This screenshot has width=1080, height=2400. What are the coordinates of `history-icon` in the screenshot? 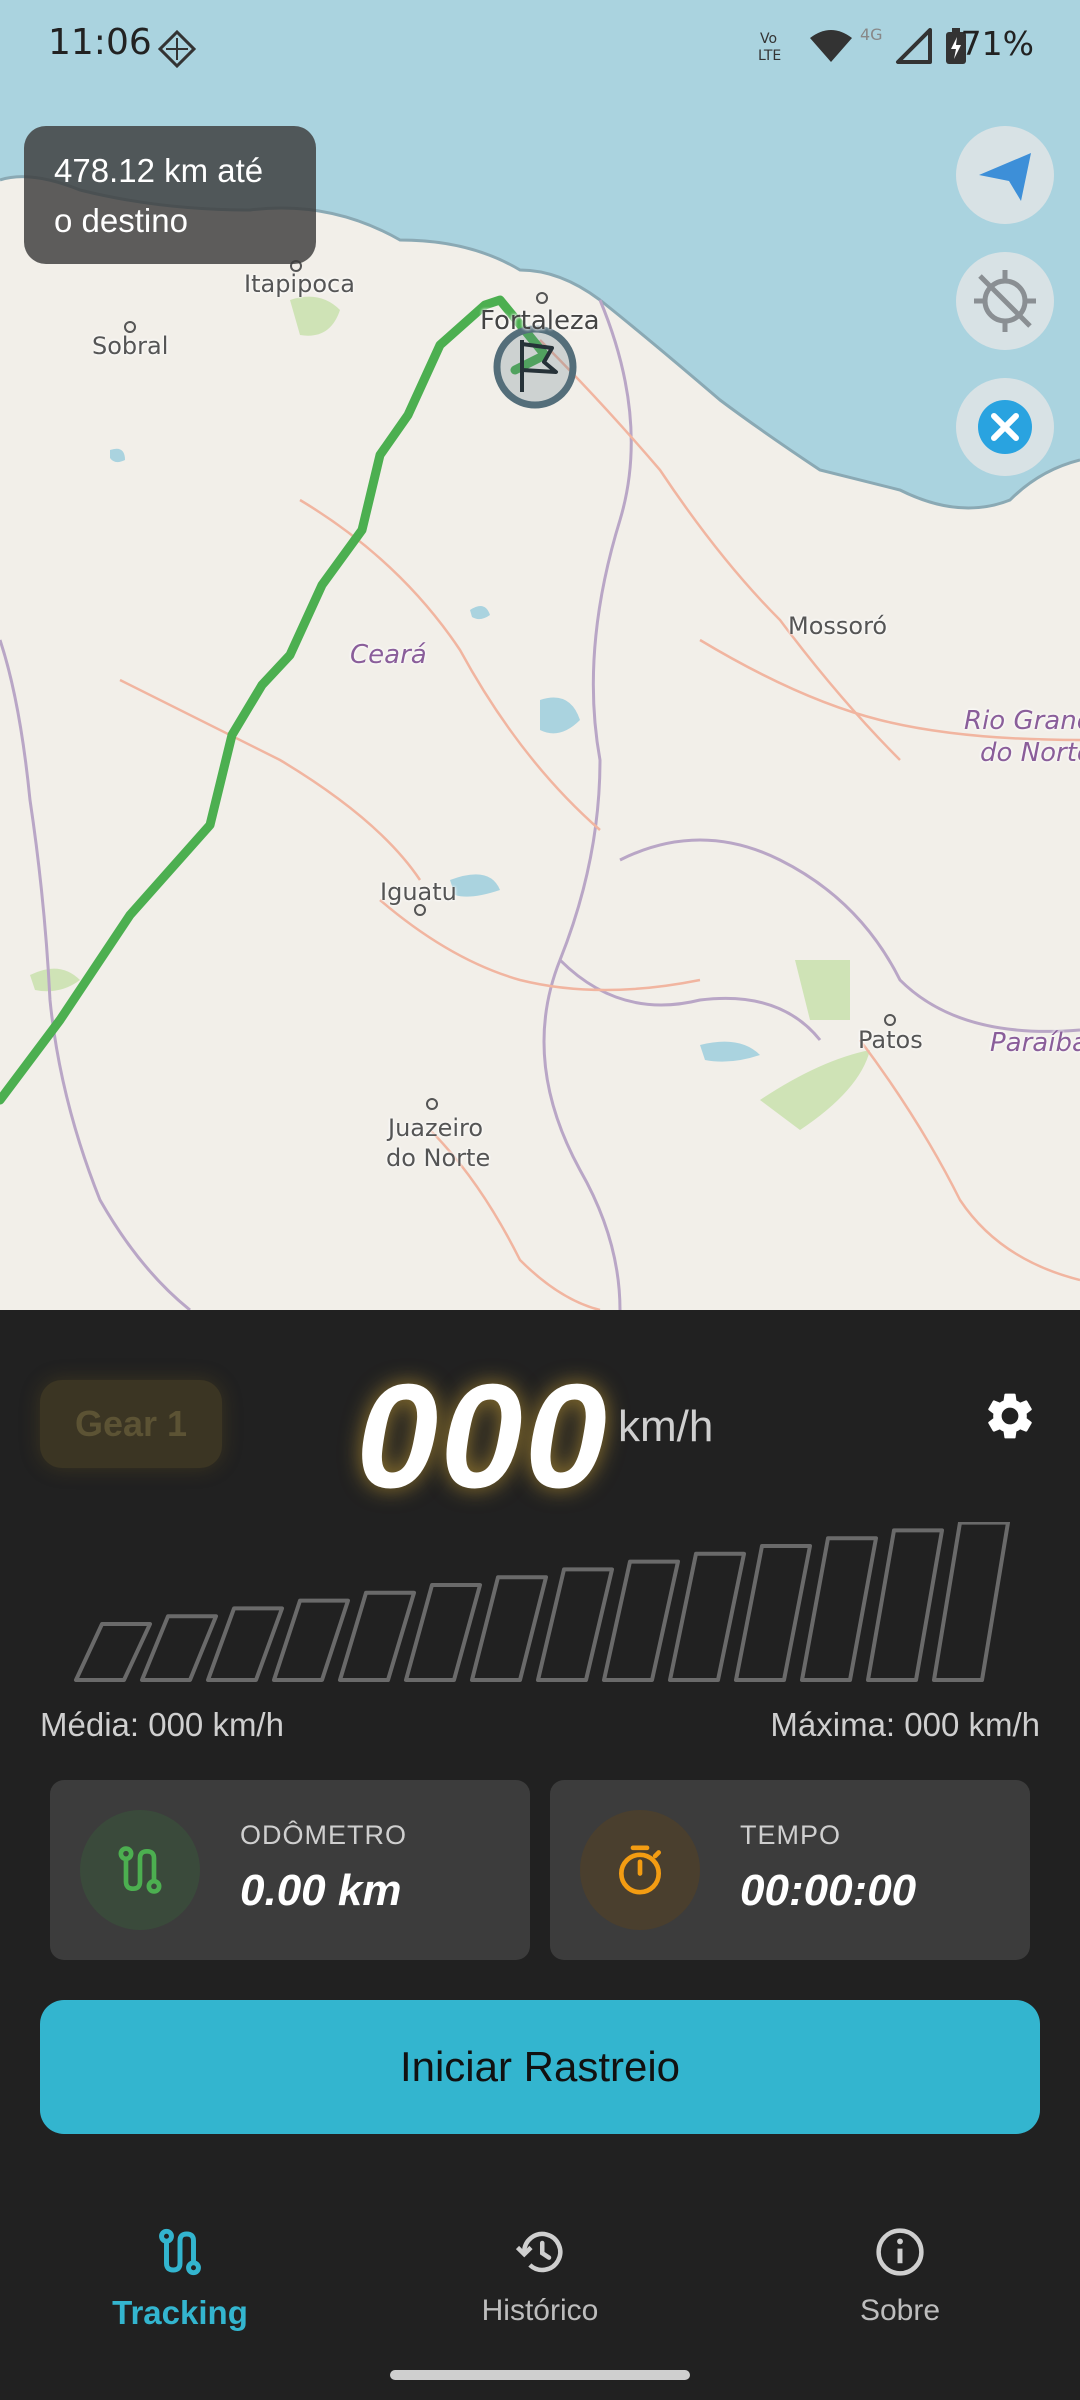 It's located at (540, 2252).